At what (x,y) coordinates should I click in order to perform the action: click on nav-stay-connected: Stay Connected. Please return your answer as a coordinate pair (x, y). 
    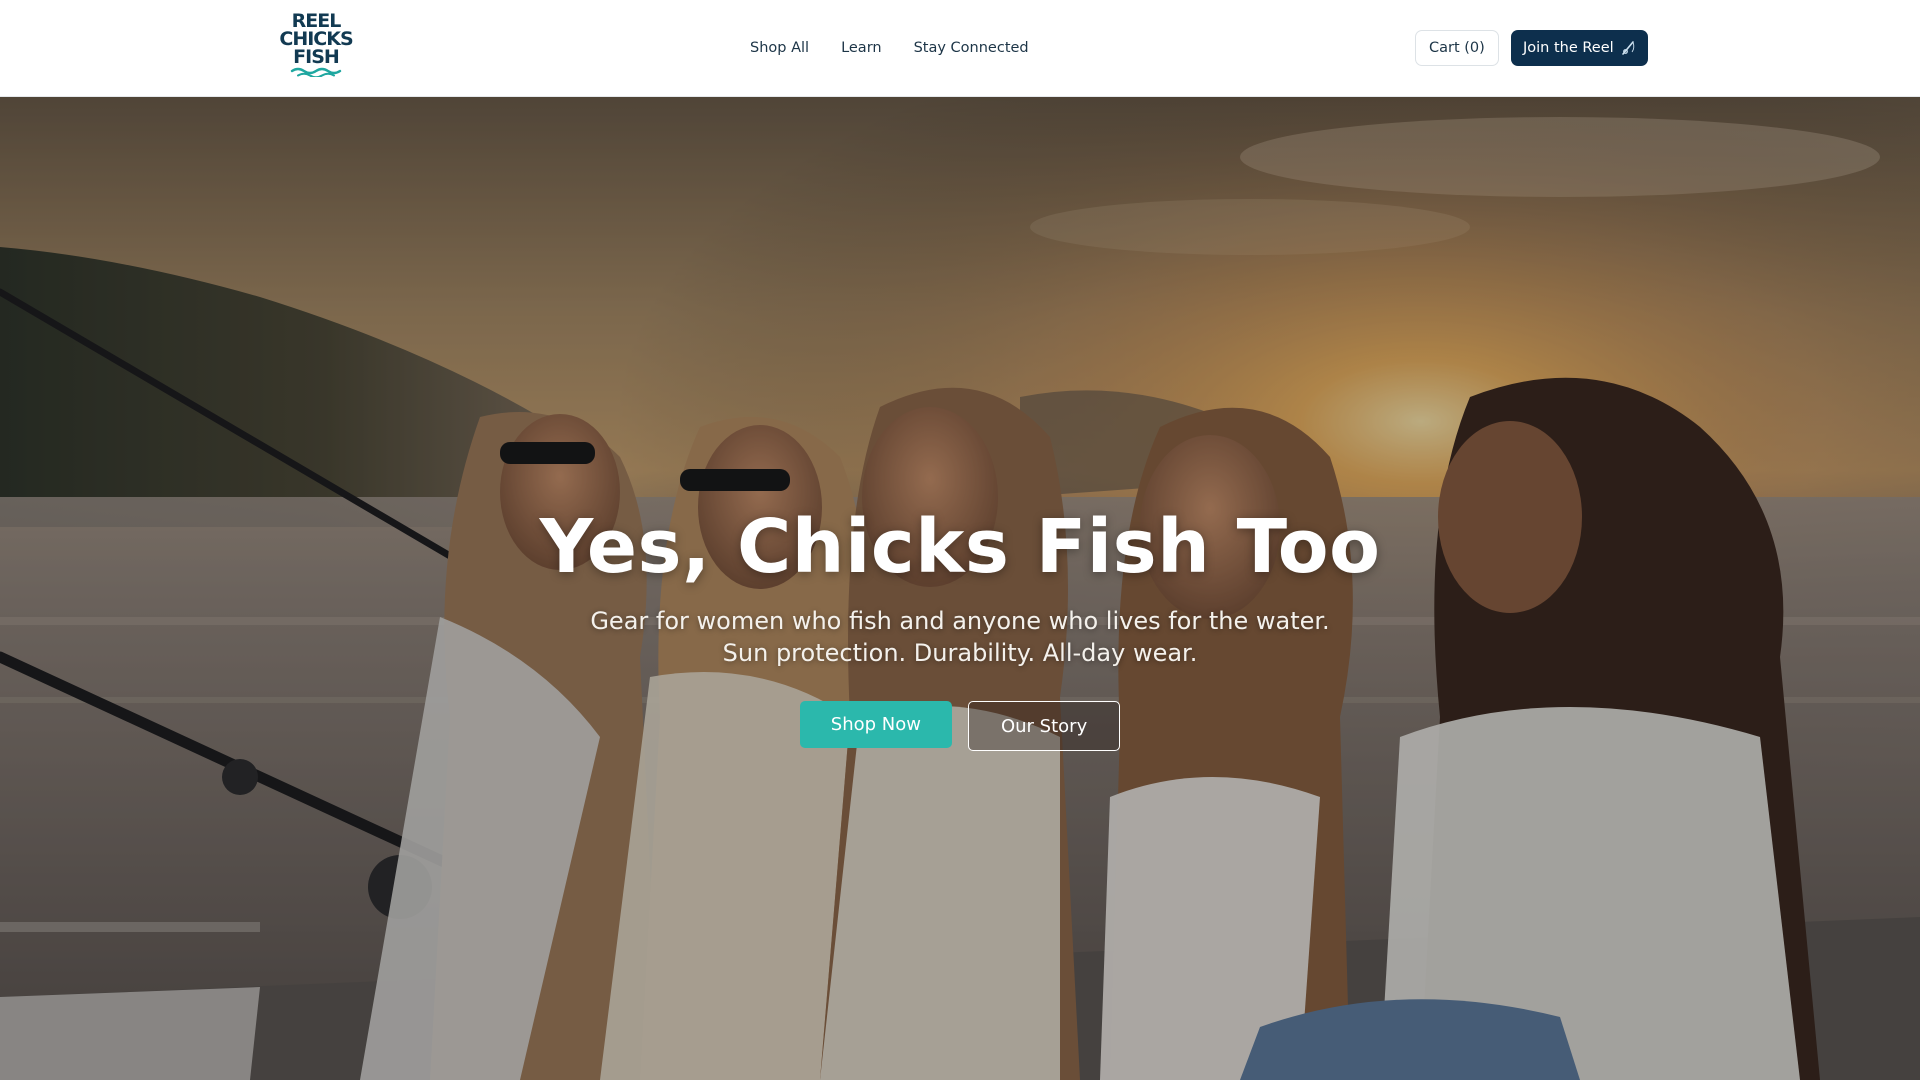
    Looking at the image, I should click on (971, 48).